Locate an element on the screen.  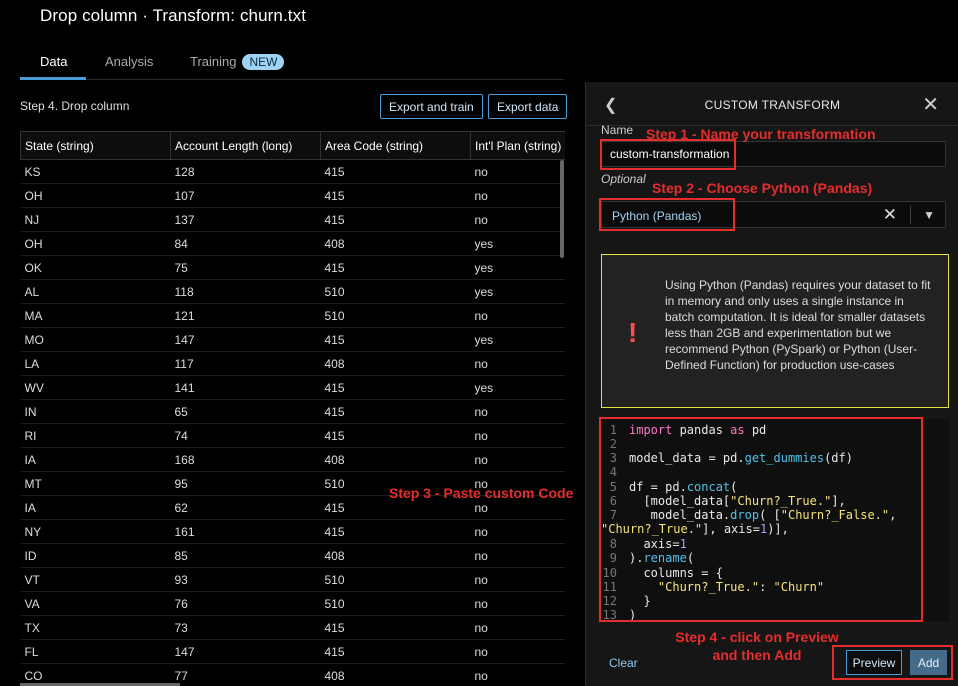
table-cell: 75 is located at coordinates (245, 267).